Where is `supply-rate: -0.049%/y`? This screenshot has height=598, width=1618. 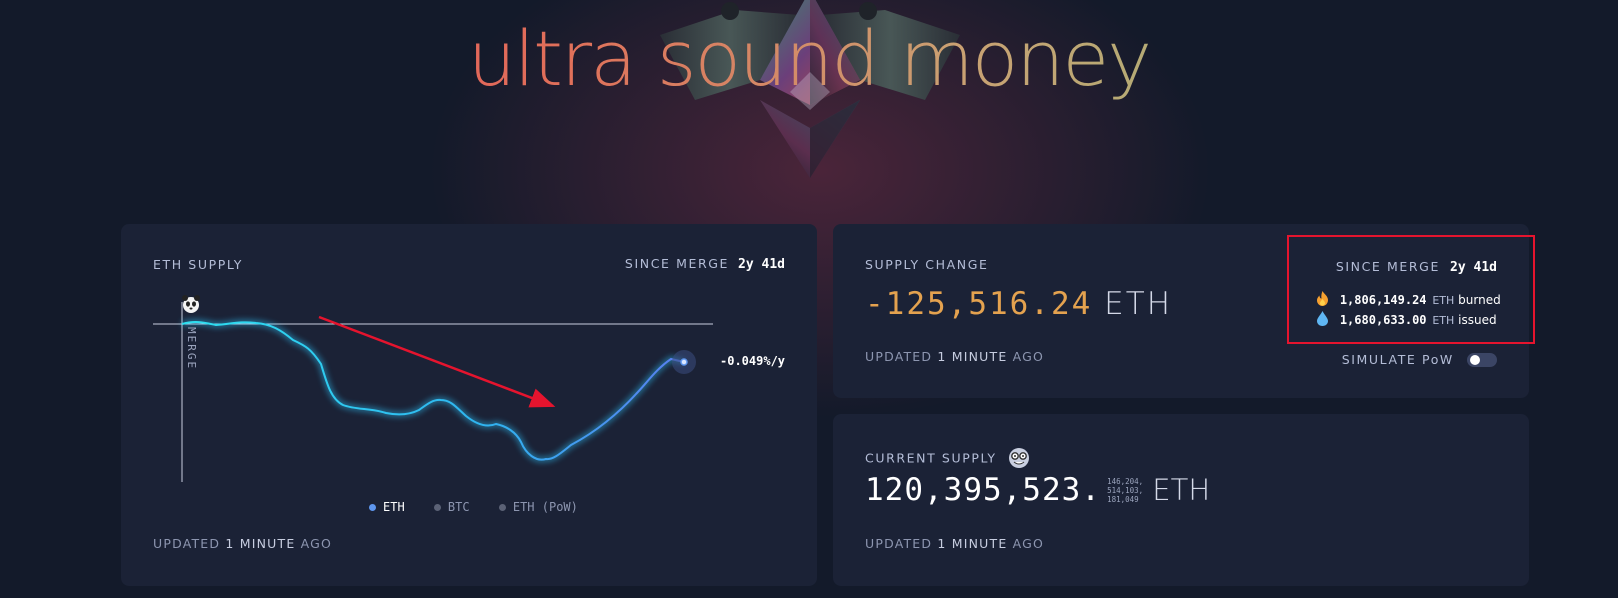 supply-rate: -0.049%/y is located at coordinates (753, 361).